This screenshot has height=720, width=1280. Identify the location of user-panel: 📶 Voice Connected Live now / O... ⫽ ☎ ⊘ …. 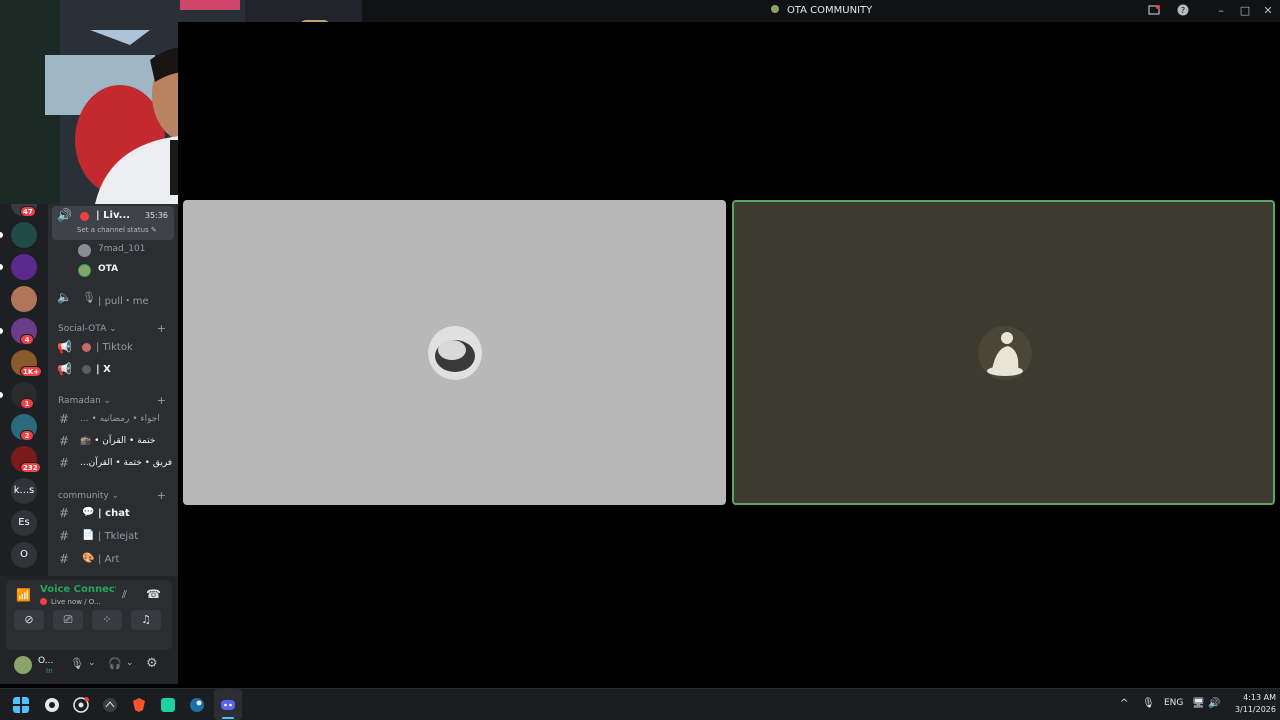
(89, 630).